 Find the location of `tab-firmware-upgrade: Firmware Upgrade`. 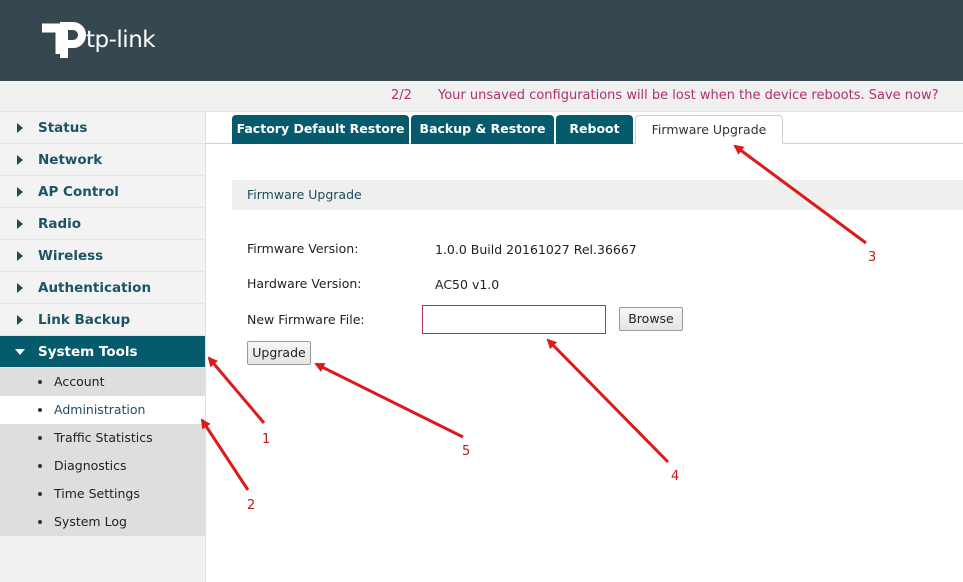

tab-firmware-upgrade: Firmware Upgrade is located at coordinates (709, 129).